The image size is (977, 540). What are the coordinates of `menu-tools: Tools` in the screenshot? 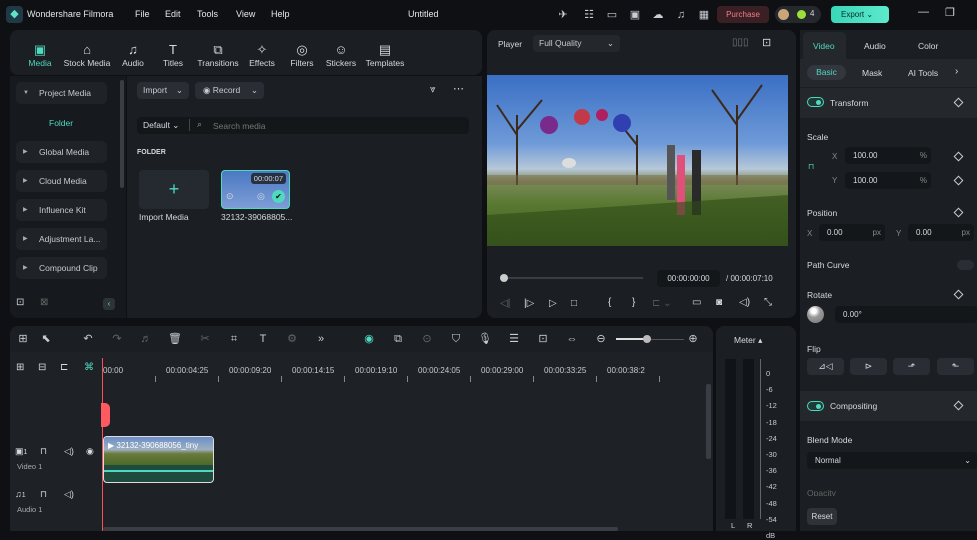 It's located at (207, 14).